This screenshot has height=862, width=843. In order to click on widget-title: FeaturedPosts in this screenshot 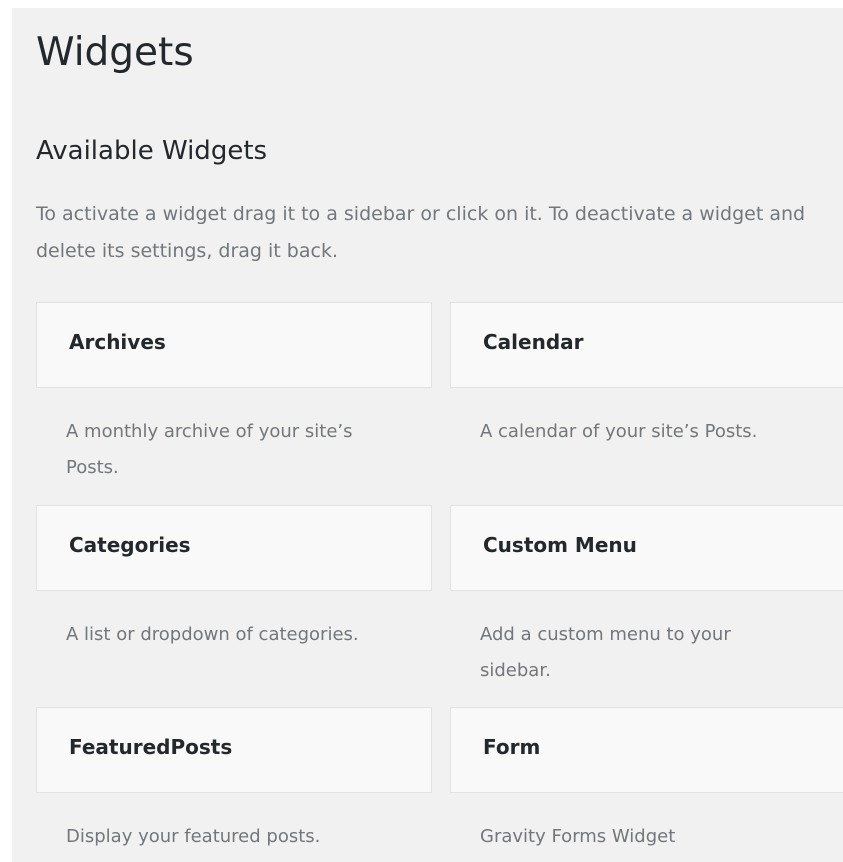, I will do `click(151, 747)`.